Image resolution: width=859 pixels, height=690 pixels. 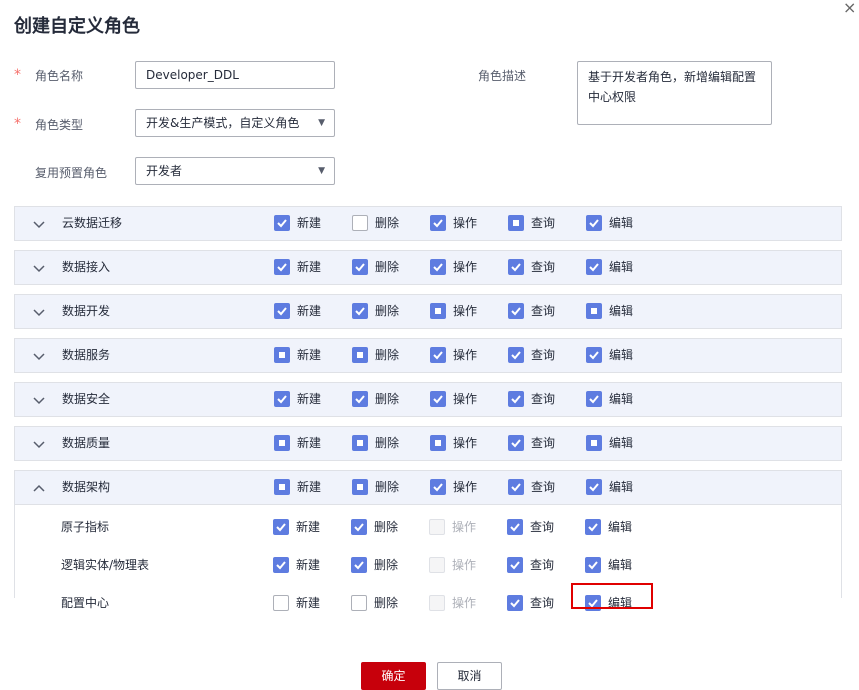 I want to click on role-type-value: 开发&生产模式，自定义角色, so click(x=223, y=123).